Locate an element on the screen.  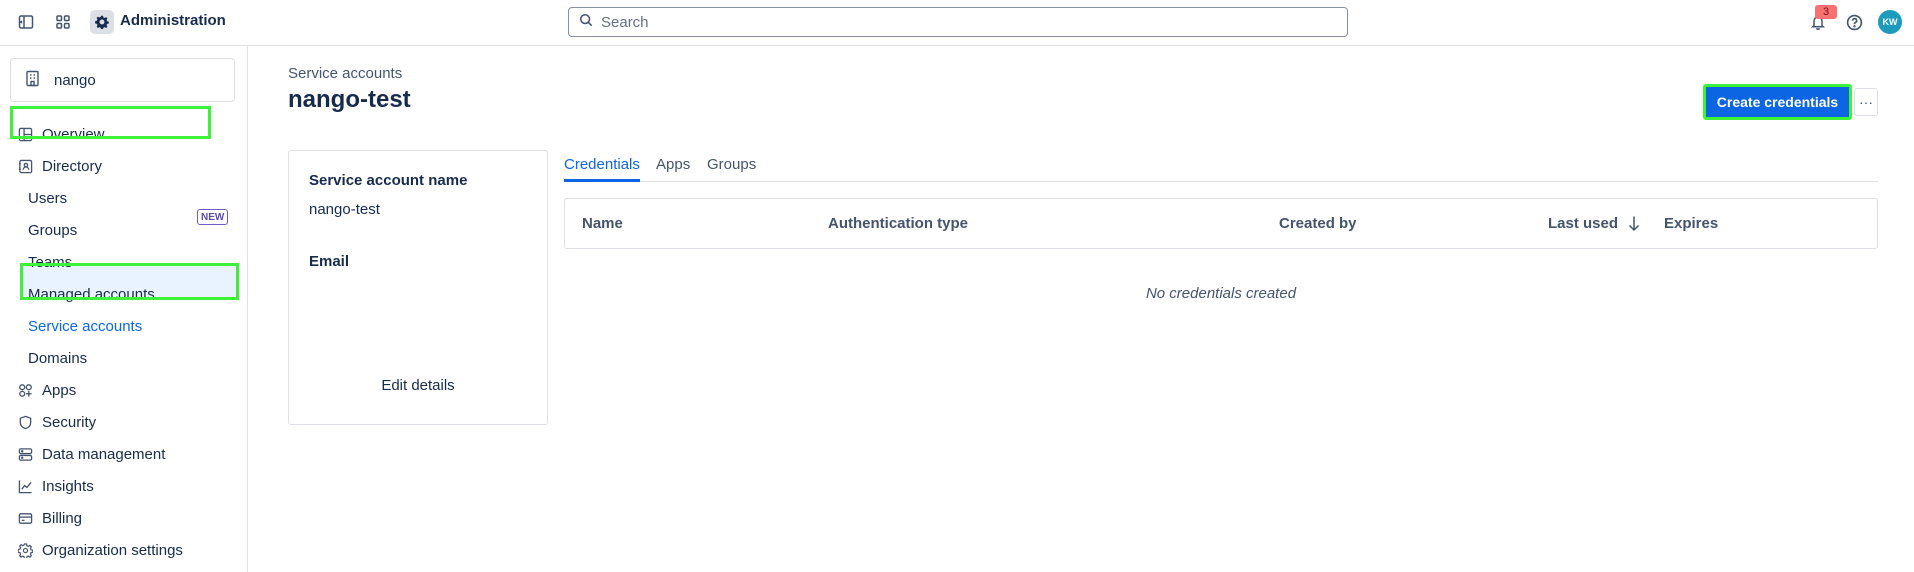
column-header-authentication-type: Authentication type is located at coordinates (898, 223).